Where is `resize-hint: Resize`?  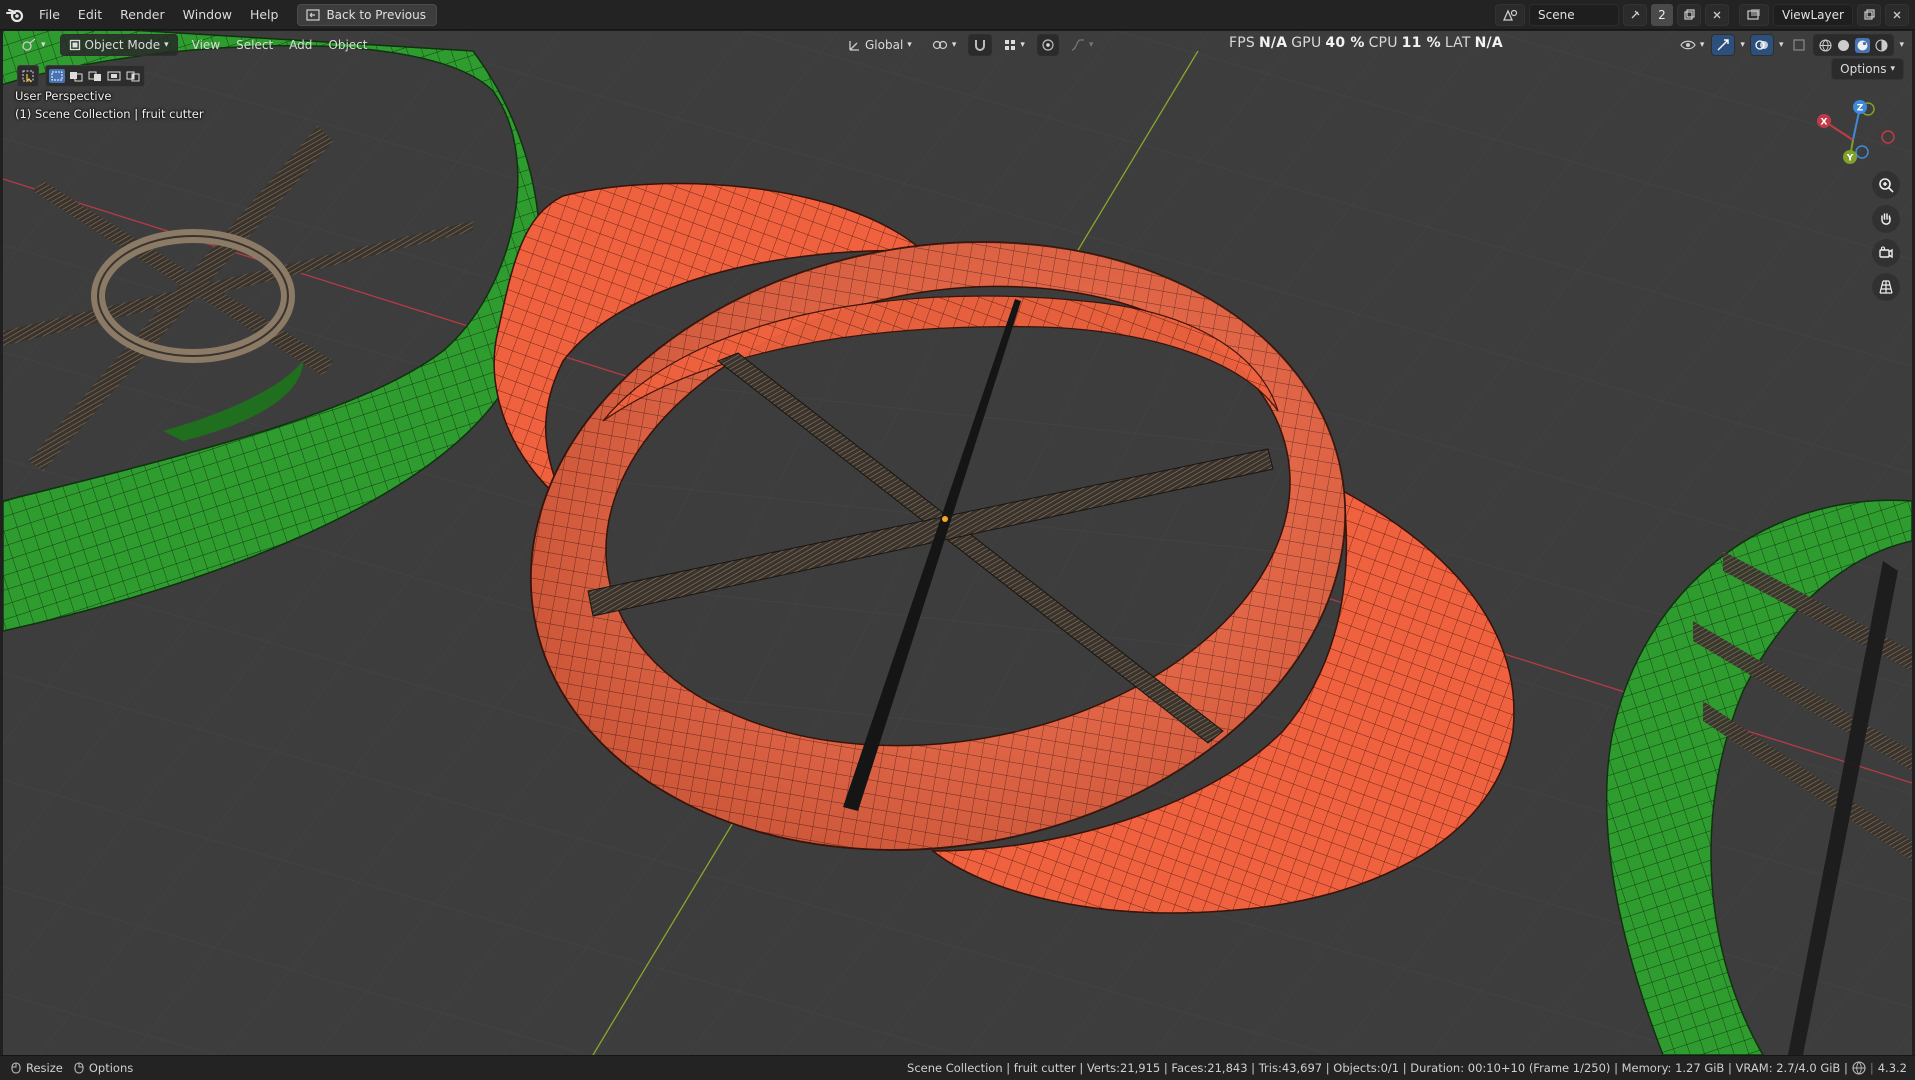
resize-hint: Resize is located at coordinates (36, 1068).